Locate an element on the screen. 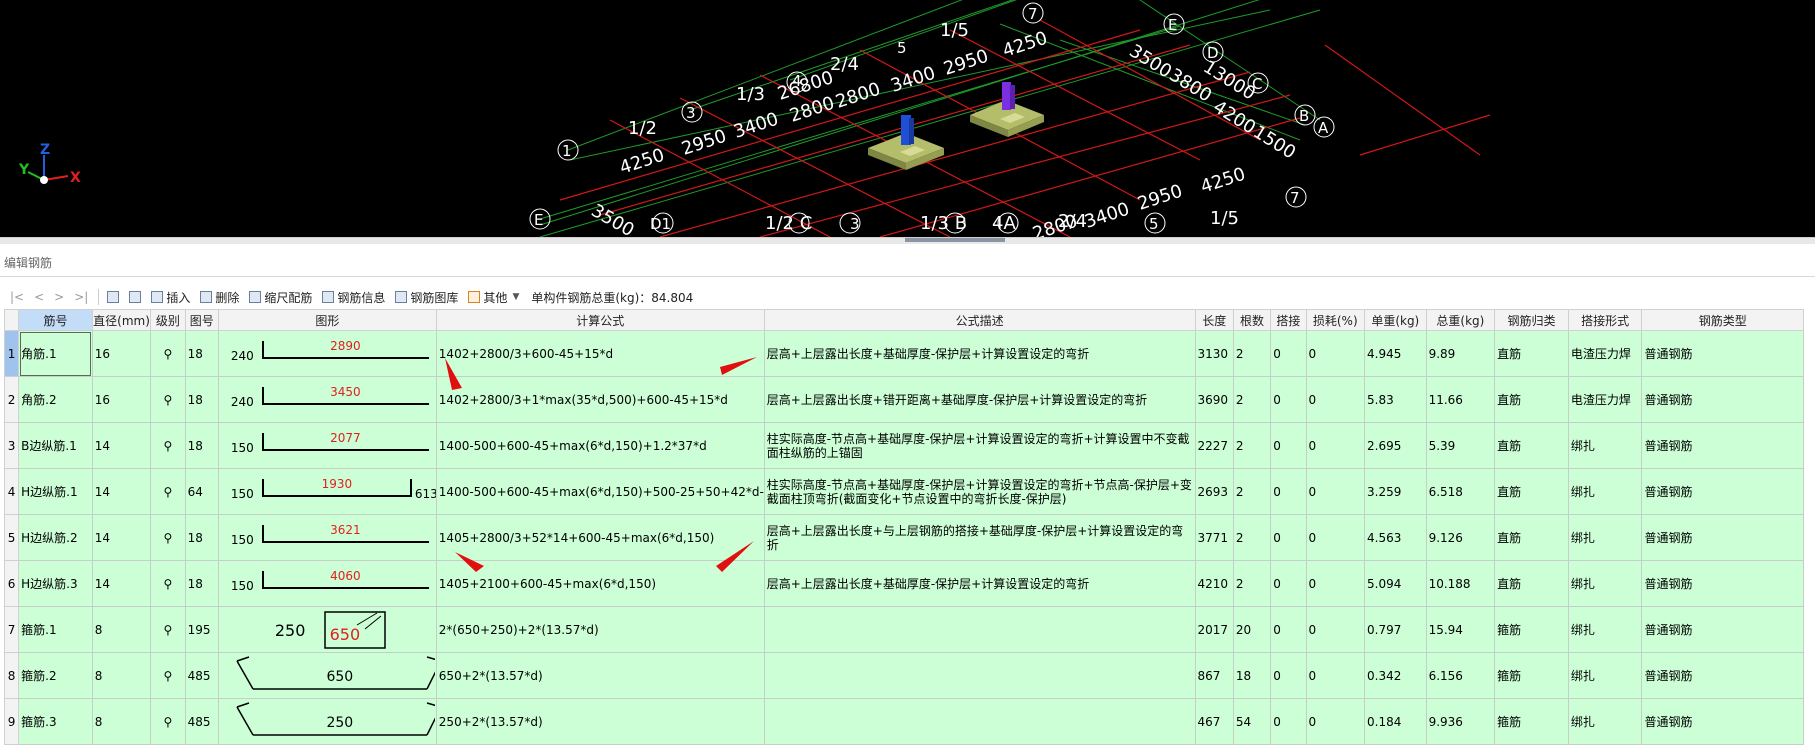  column-header: 长度 is located at coordinates (1214, 320).